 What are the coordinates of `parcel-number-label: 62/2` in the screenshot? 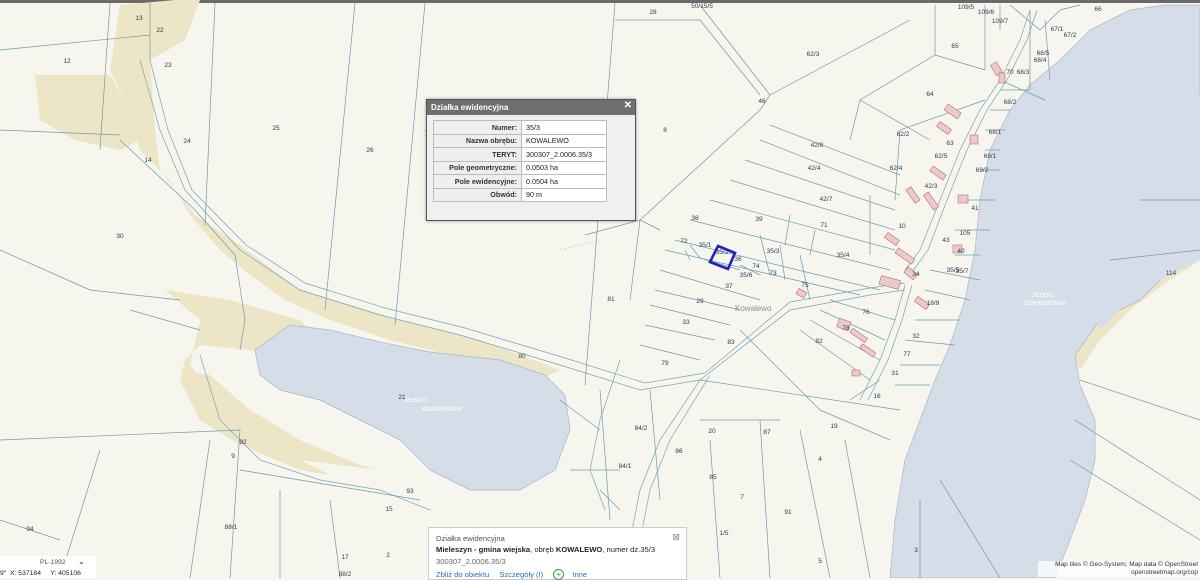 It's located at (903, 134).